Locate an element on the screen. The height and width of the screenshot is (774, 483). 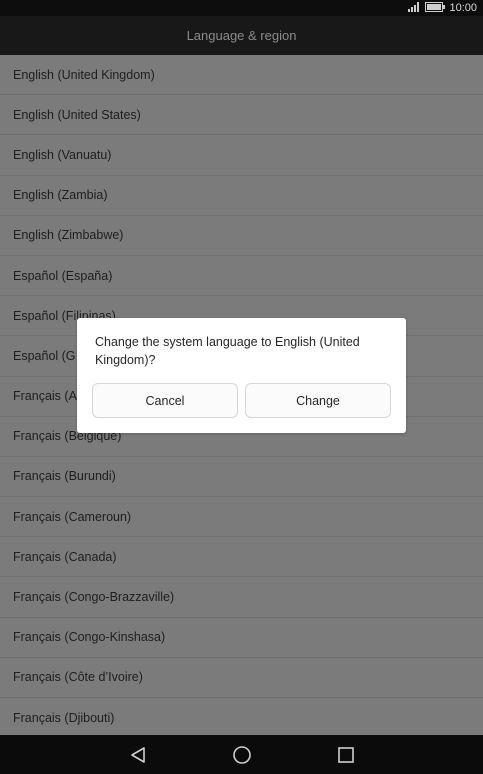
list-item: English (Zambia) is located at coordinates (241, 196).